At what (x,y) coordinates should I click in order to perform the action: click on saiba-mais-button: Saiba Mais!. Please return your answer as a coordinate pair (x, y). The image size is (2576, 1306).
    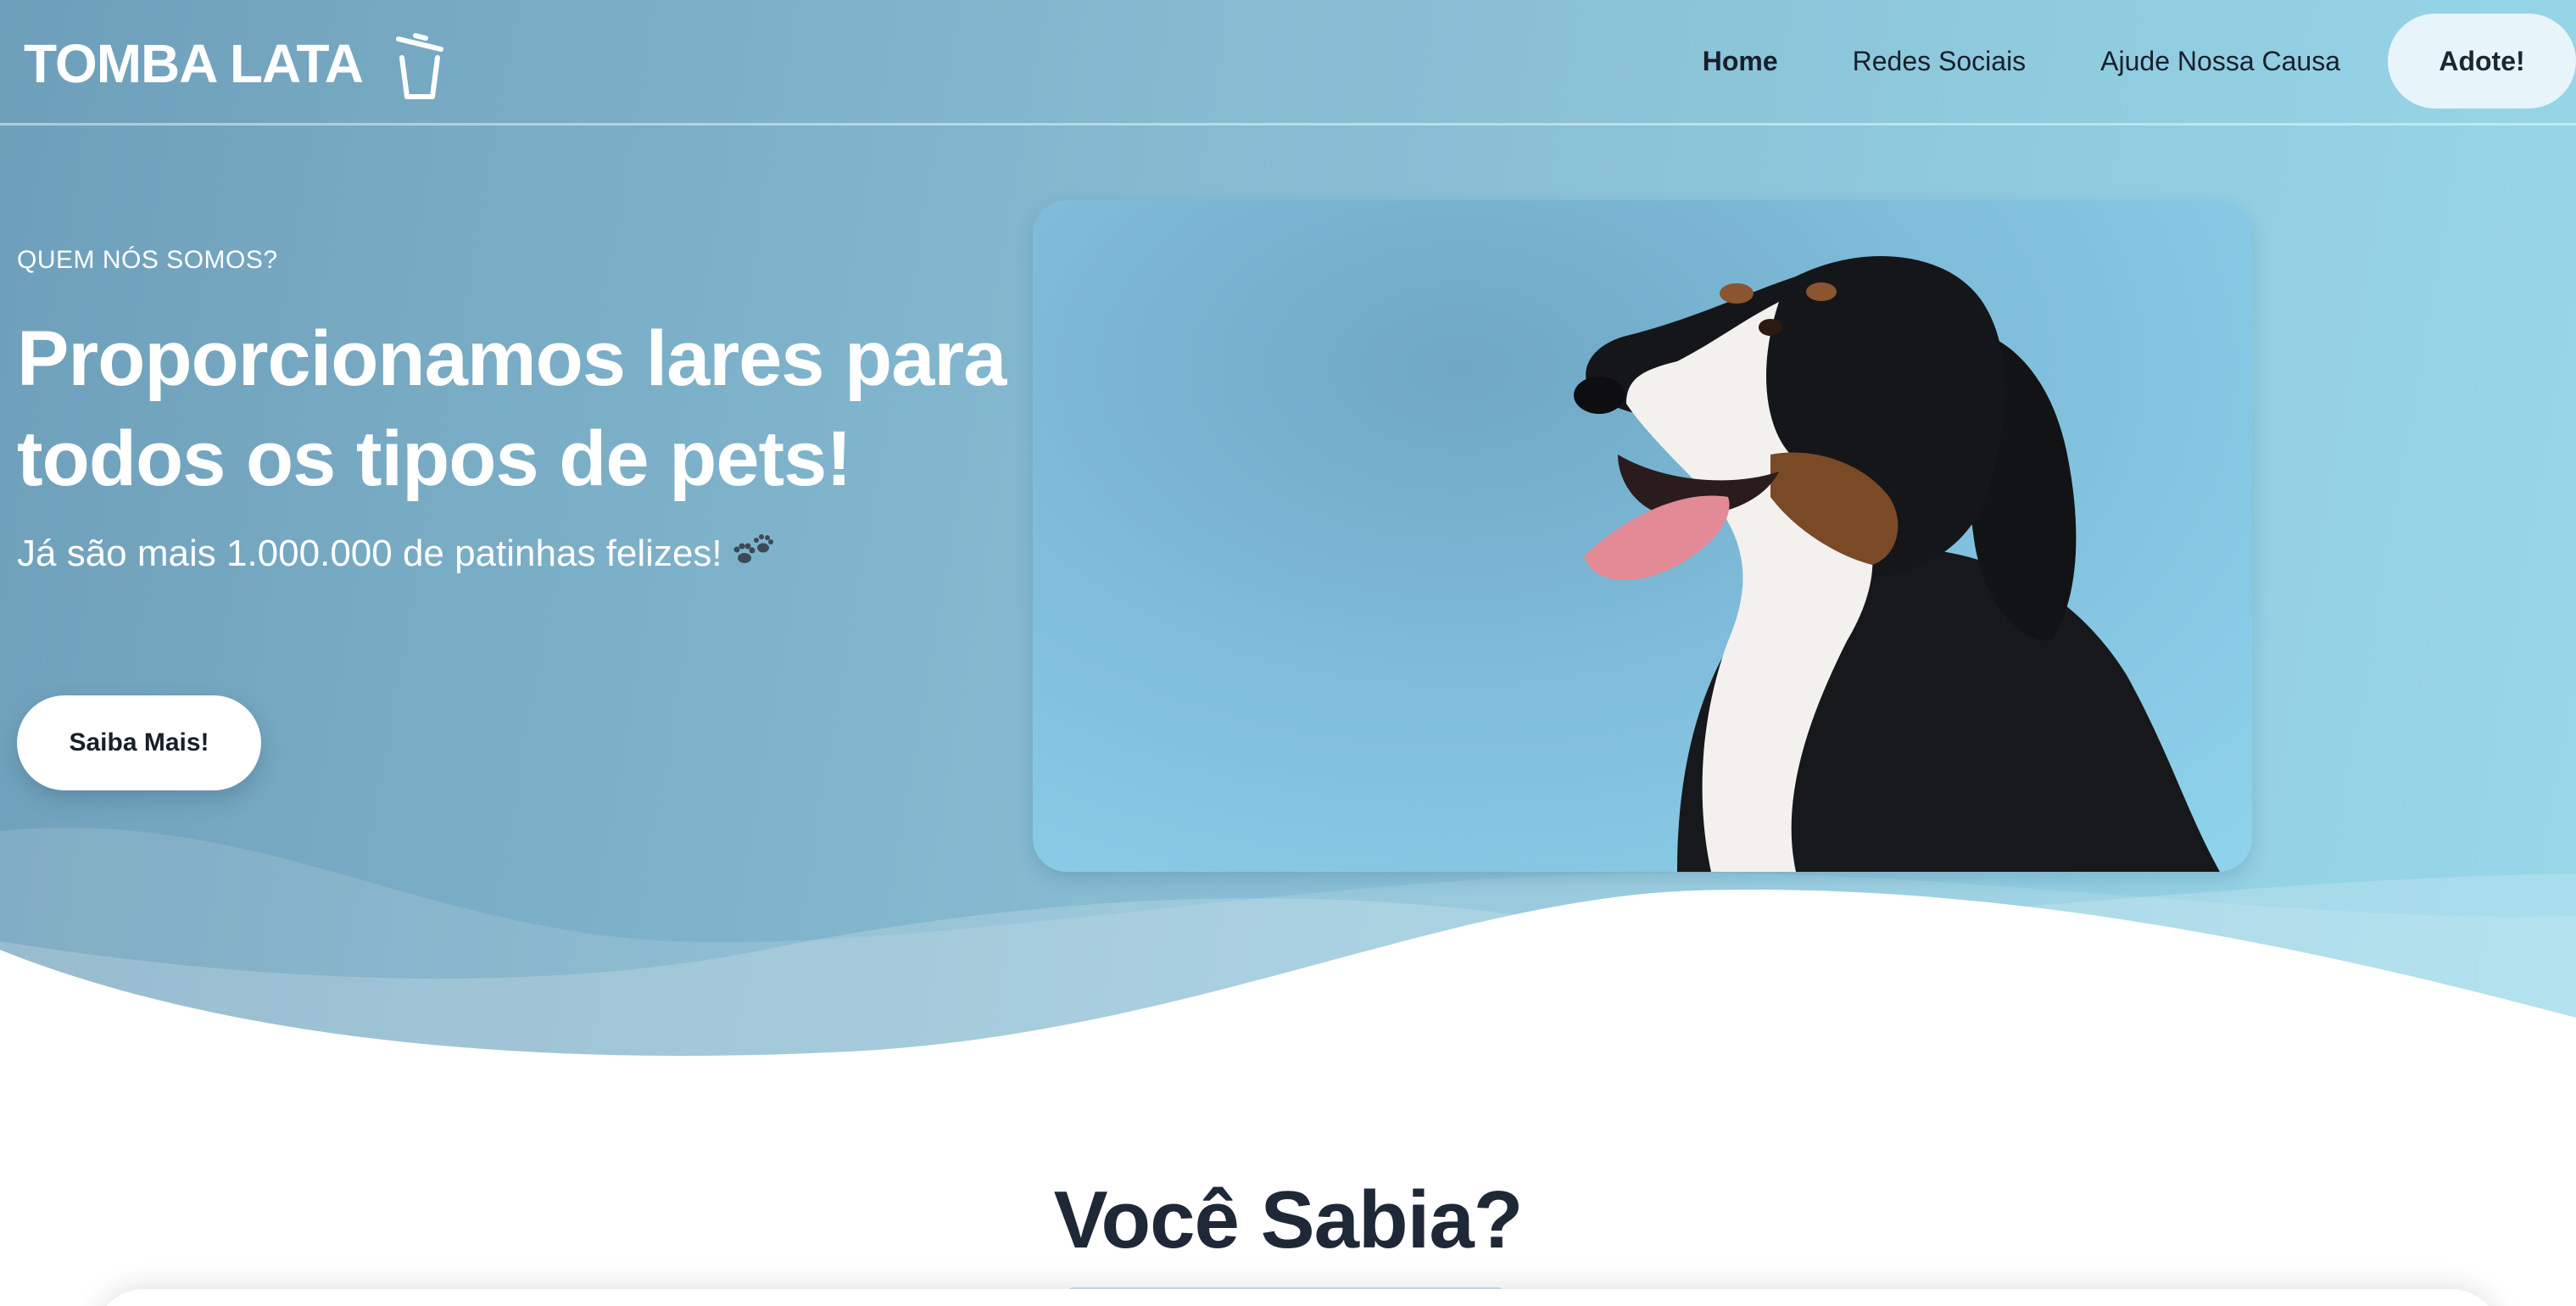
    Looking at the image, I should click on (139, 742).